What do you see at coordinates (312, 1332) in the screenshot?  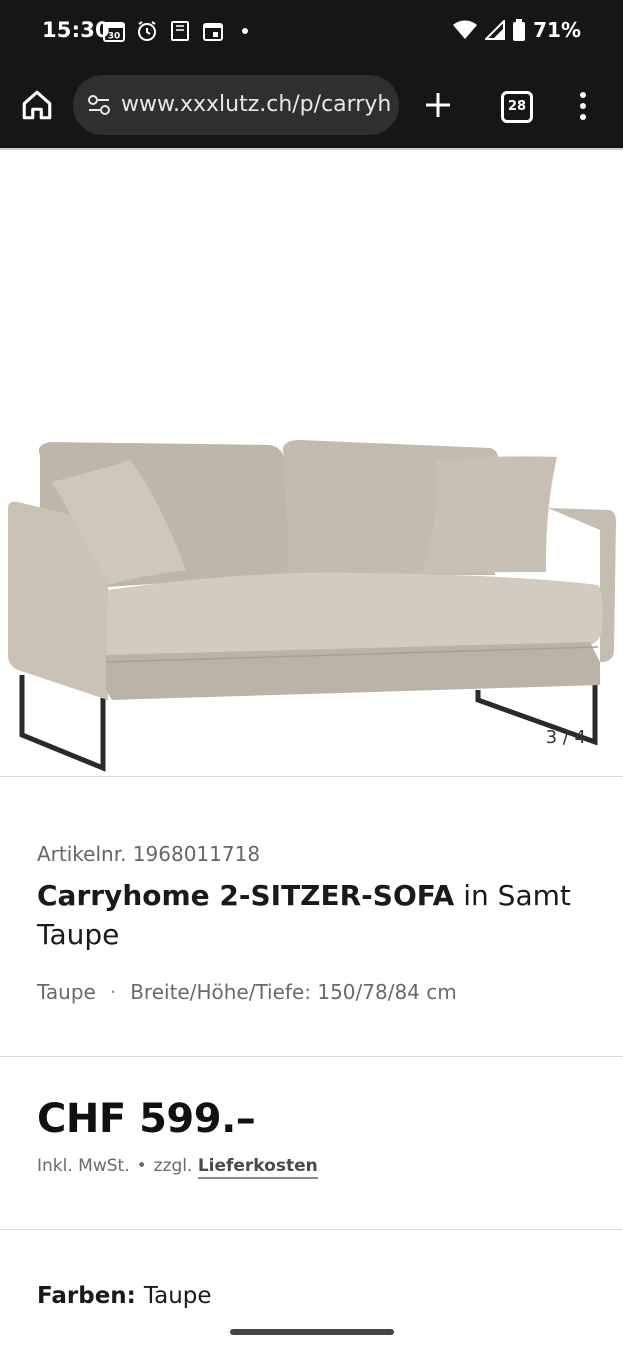 I see `gesture-home-bar` at bounding box center [312, 1332].